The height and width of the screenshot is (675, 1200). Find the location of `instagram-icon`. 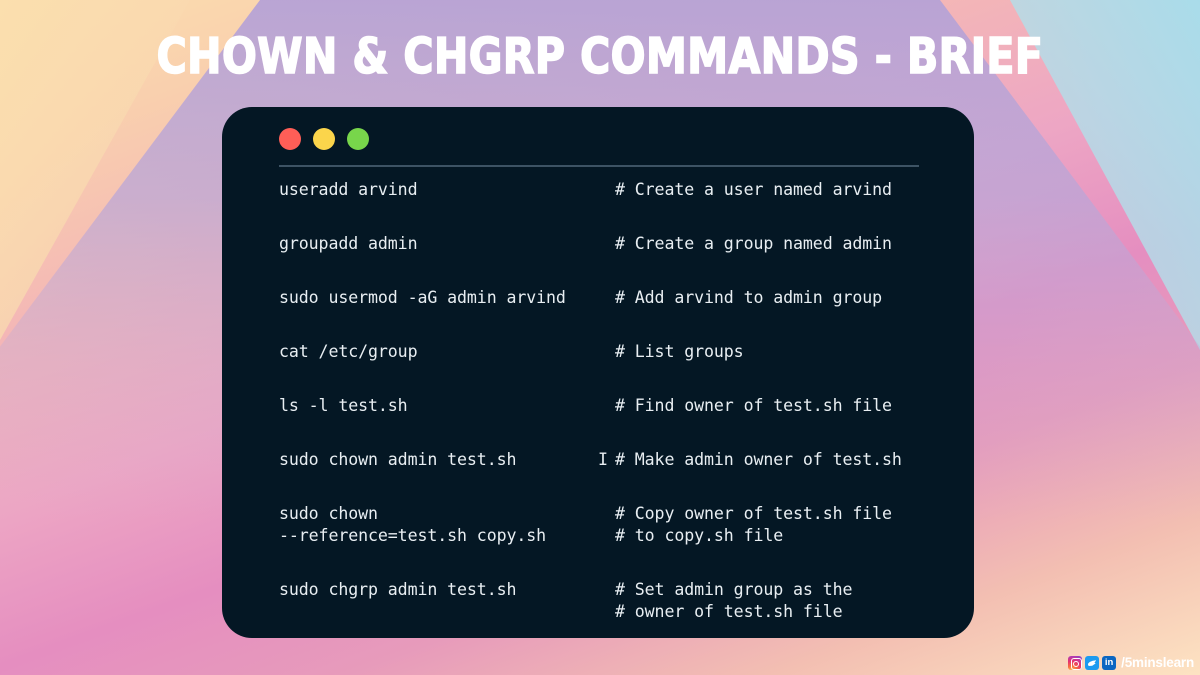

instagram-icon is located at coordinates (1075, 663).